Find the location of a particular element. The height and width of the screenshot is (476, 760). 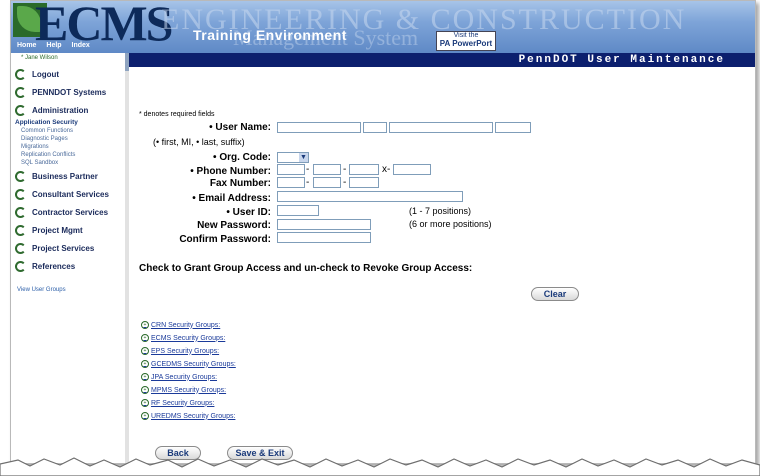

nav-help-link: Help is located at coordinates (53, 45).